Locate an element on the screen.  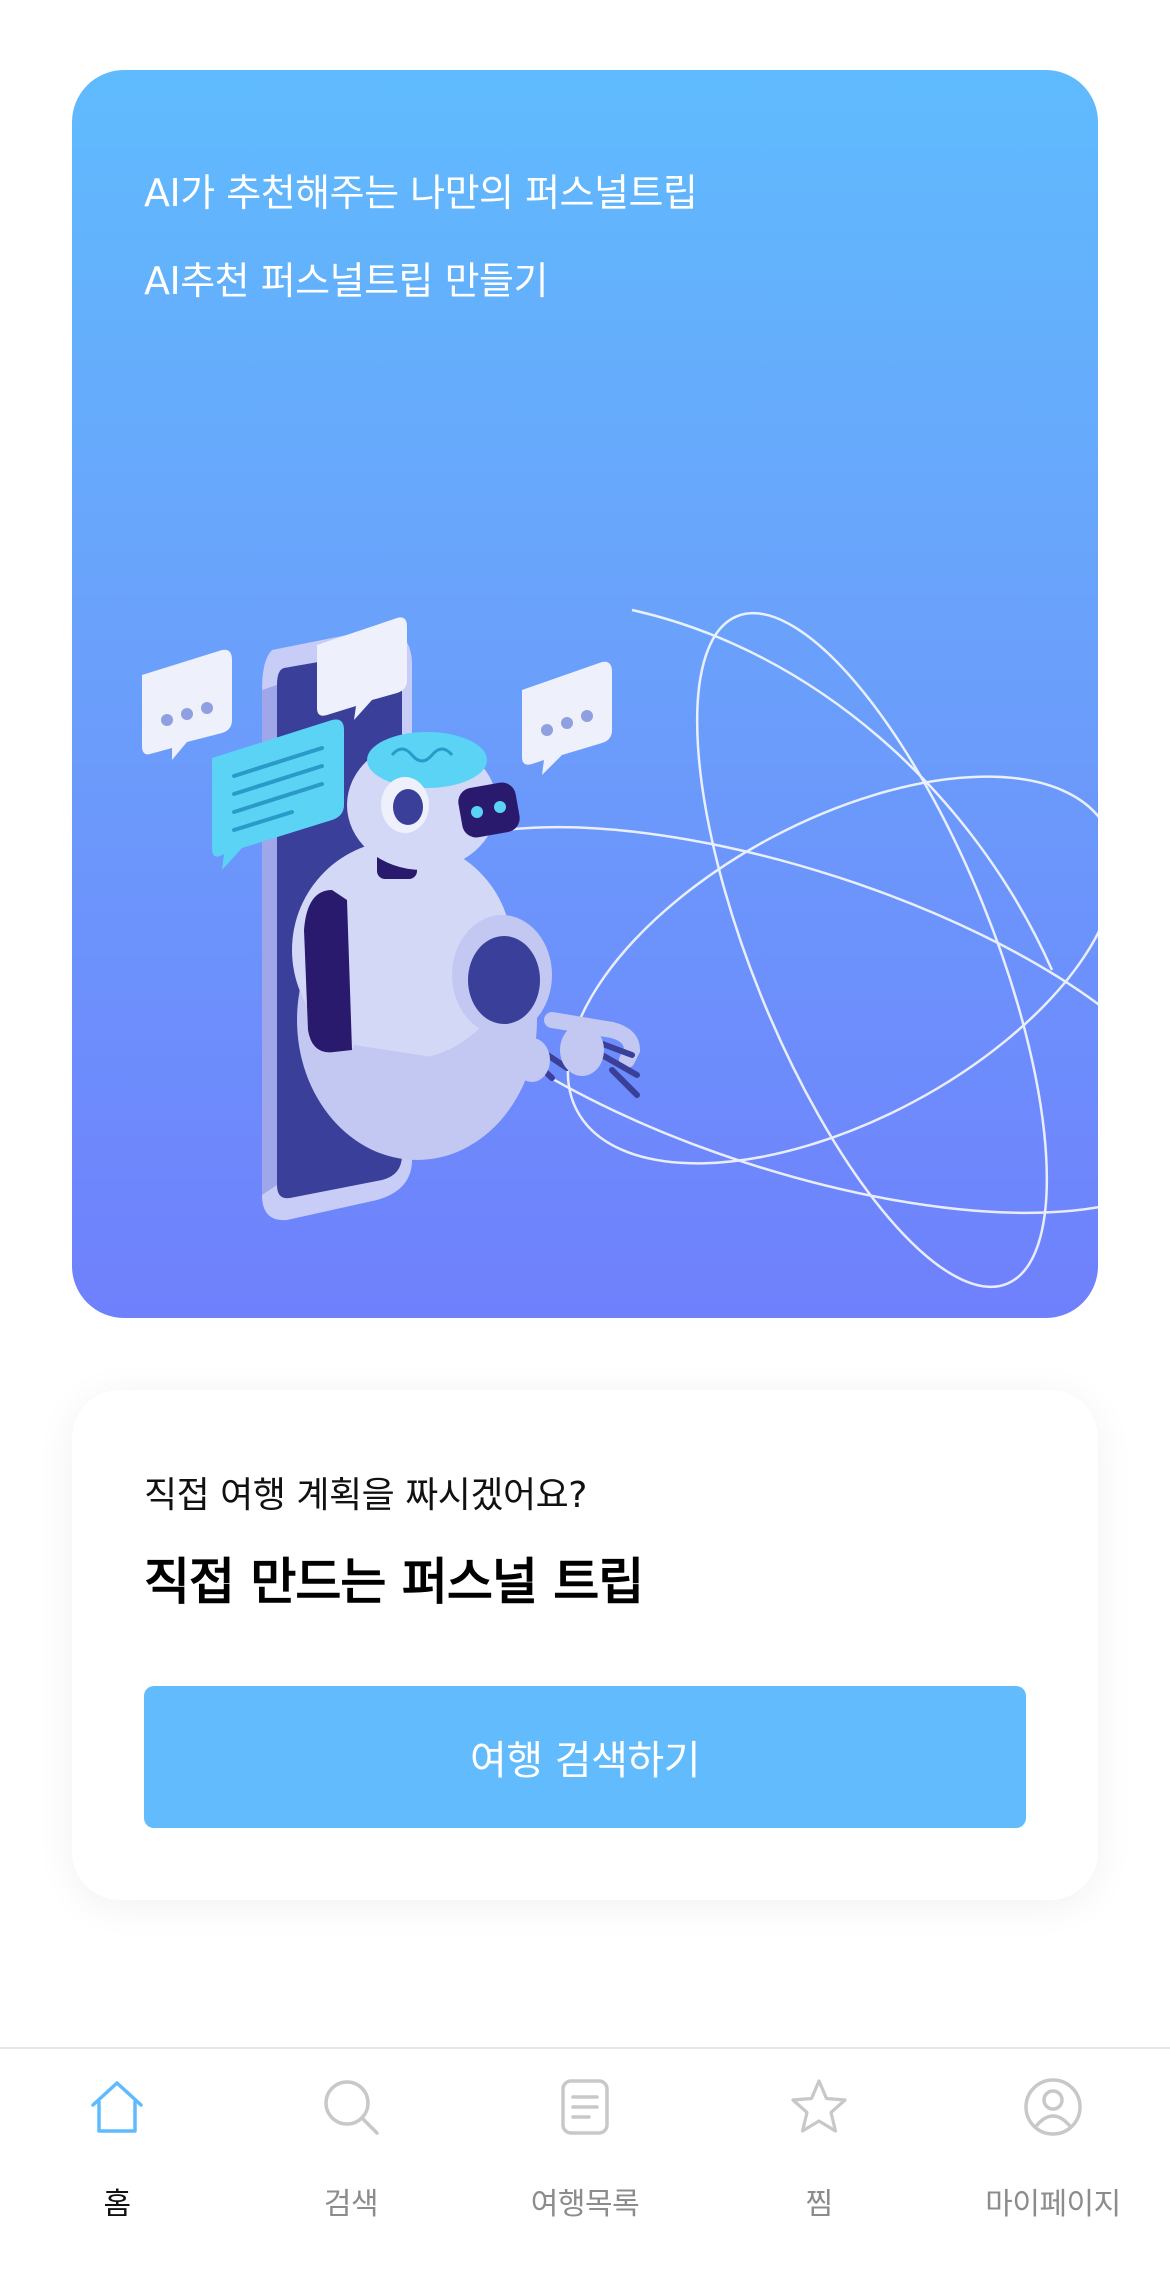
bottom-nav: 홈 검색 여행목록 찜 마이페이지 is located at coordinates (585, 2159).